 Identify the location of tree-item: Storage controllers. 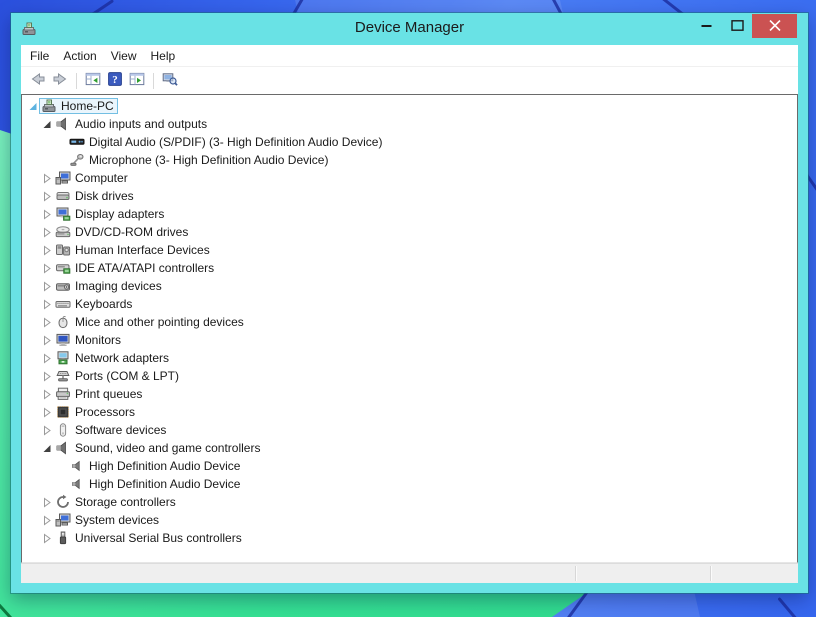
(409, 502).